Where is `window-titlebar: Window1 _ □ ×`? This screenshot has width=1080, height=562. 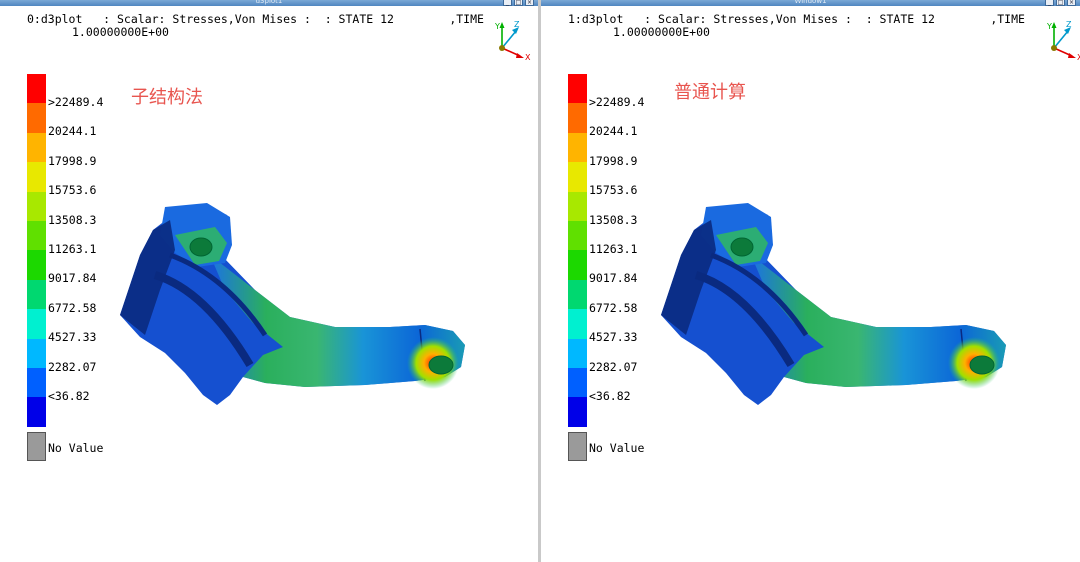
window-titlebar: Window1 _ □ × is located at coordinates (810, 3).